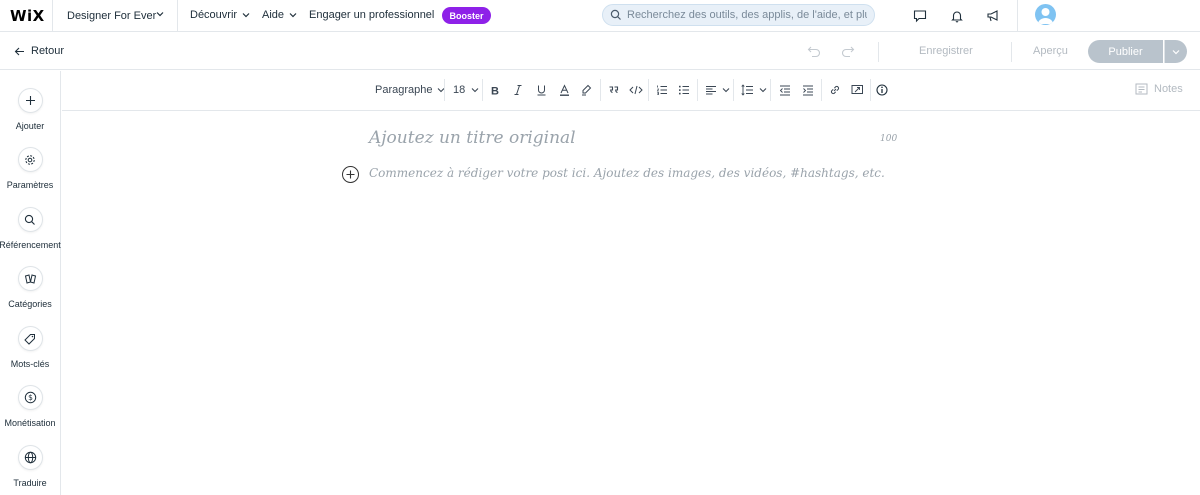  I want to click on bold-icon: B, so click(495, 90).